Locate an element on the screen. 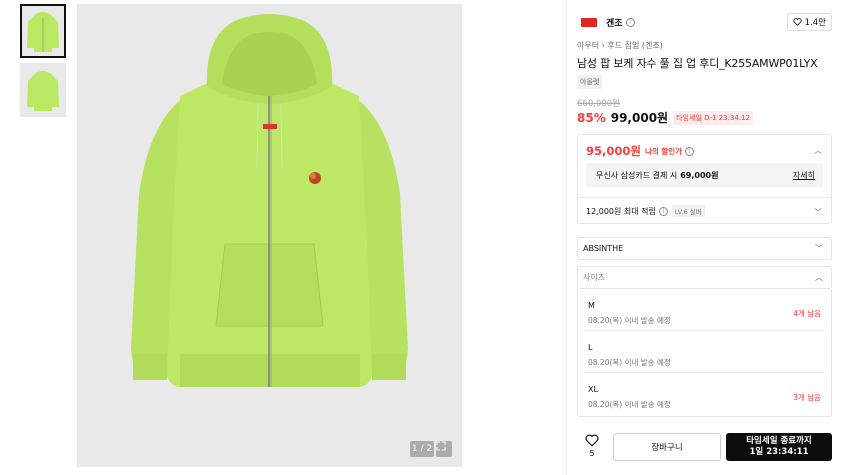 The height and width of the screenshot is (475, 850). brand-like-count: 1.4만 is located at coordinates (815, 23).